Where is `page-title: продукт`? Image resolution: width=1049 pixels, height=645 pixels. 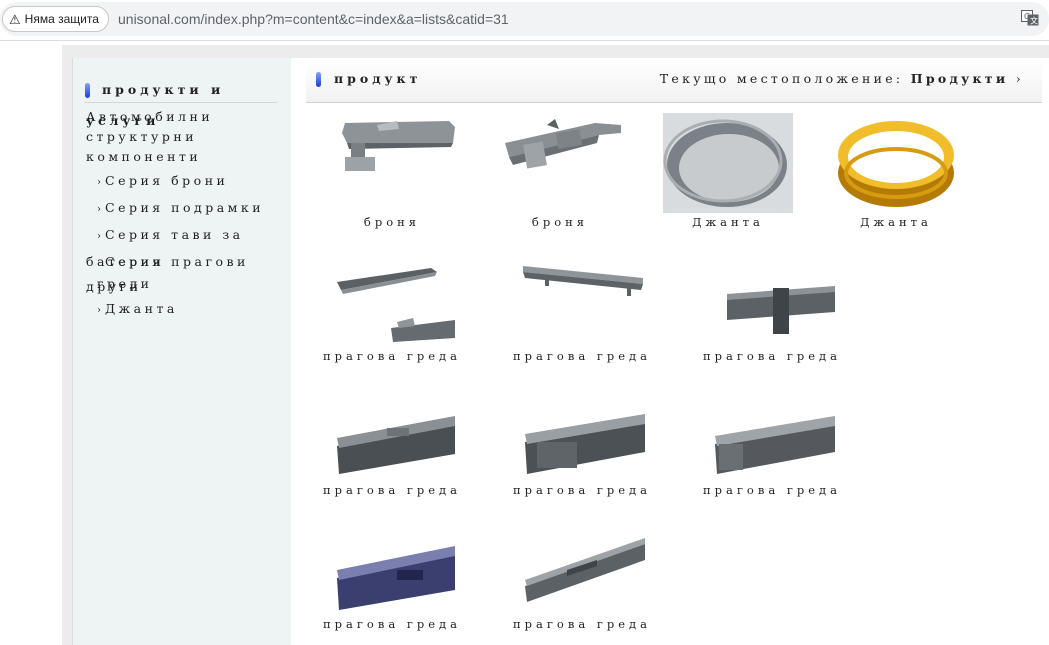 page-title: продукт is located at coordinates (378, 78).